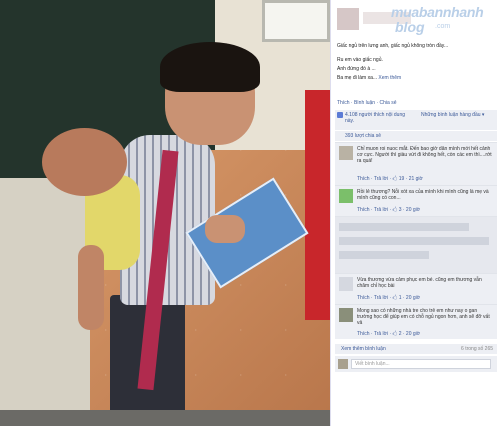 The width and height of the screenshot is (500, 426). Describe the element at coordinates (388, 335) in the screenshot. I see `comment-meta: Thích · Trả lời · 🖒 2 · 20 giờ` at that location.